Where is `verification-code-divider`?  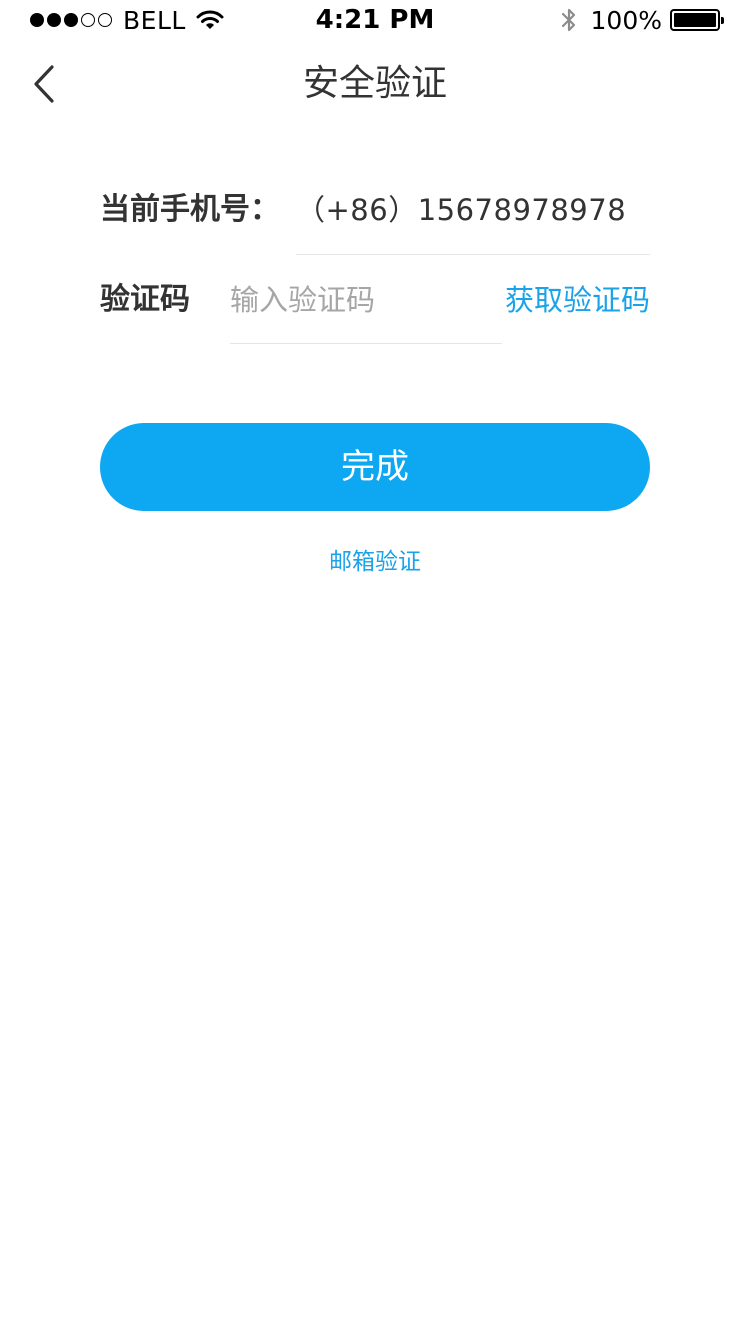
verification-code-divider is located at coordinates (366, 343).